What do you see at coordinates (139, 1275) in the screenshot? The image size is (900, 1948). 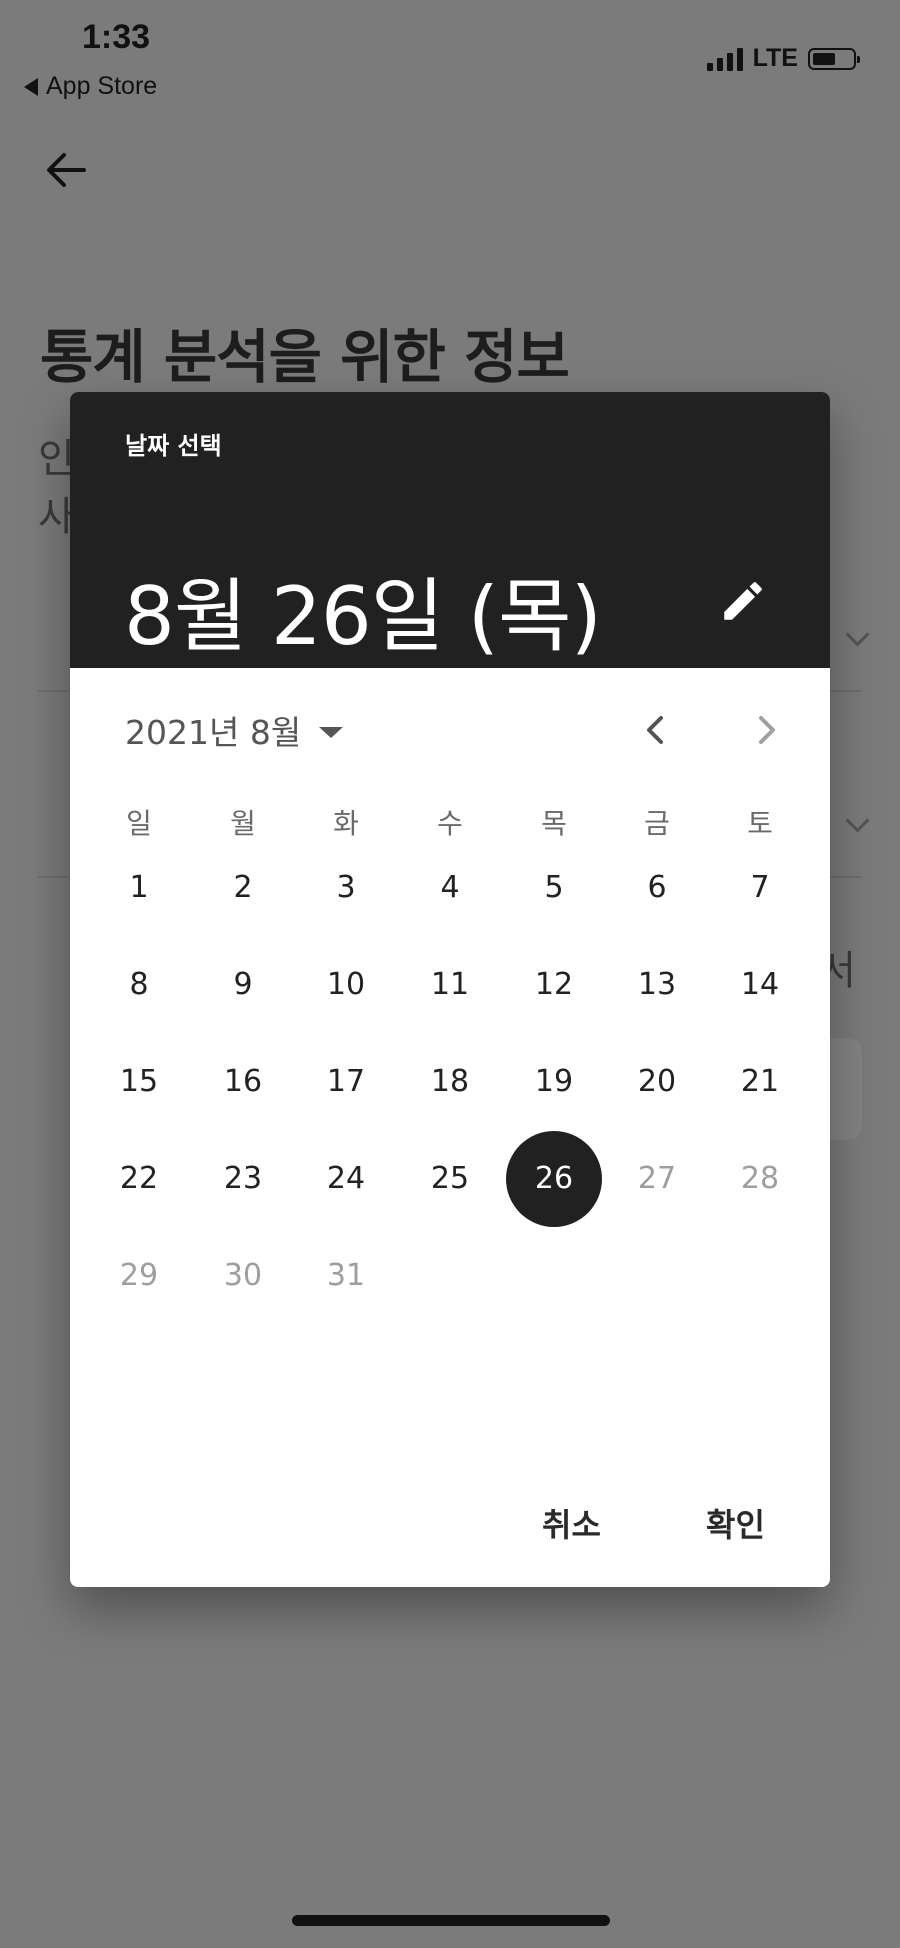 I see `calendar-day: 29` at bounding box center [139, 1275].